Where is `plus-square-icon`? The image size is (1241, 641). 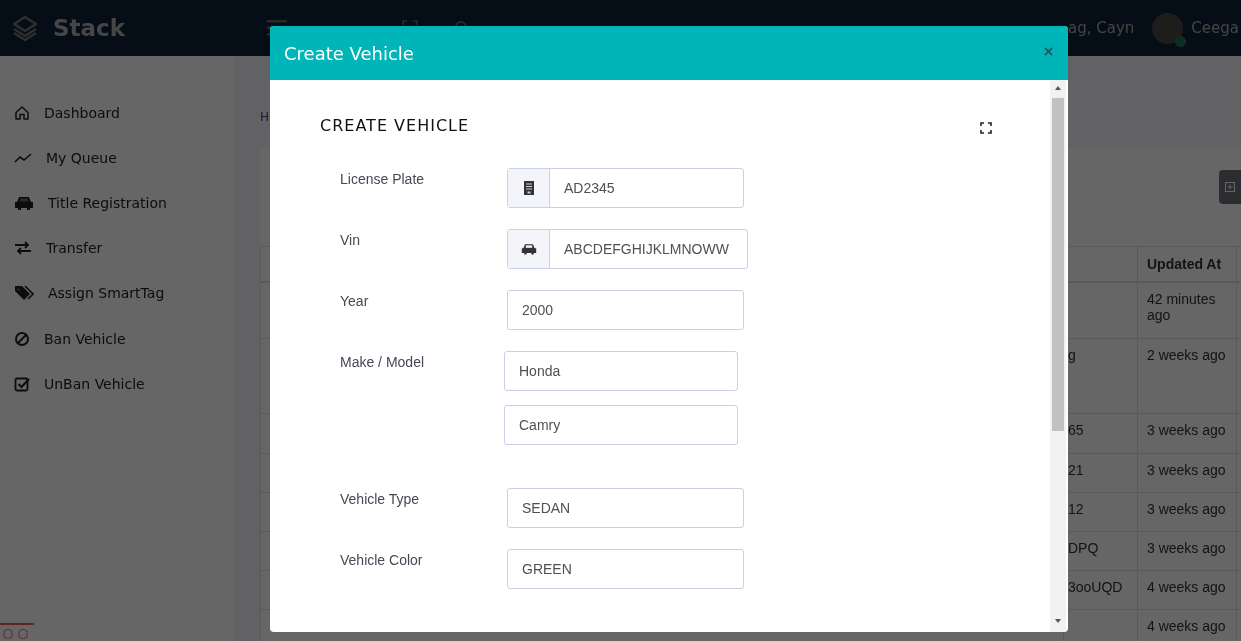
plus-square-icon is located at coordinates (1230, 187).